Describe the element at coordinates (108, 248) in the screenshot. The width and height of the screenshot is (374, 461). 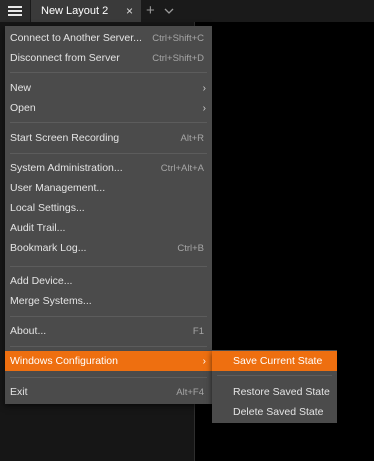
I see `menu-item-bookmark-log: Bookmark Log... Ctrl+B` at that location.